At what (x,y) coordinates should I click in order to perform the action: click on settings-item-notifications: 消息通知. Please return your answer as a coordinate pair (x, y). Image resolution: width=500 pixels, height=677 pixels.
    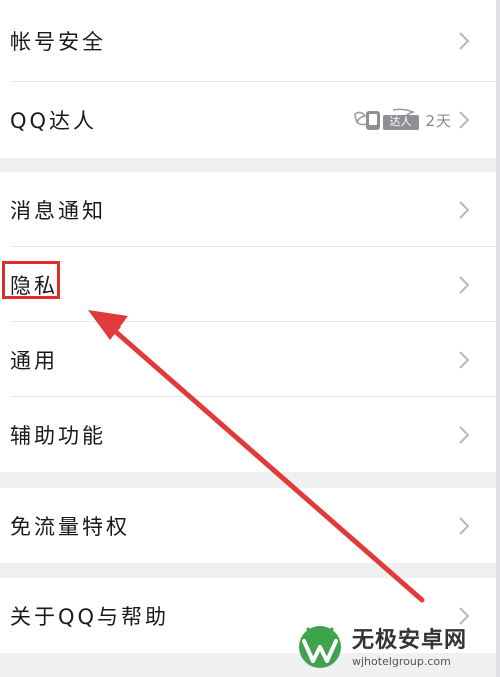
    Looking at the image, I should click on (248, 209).